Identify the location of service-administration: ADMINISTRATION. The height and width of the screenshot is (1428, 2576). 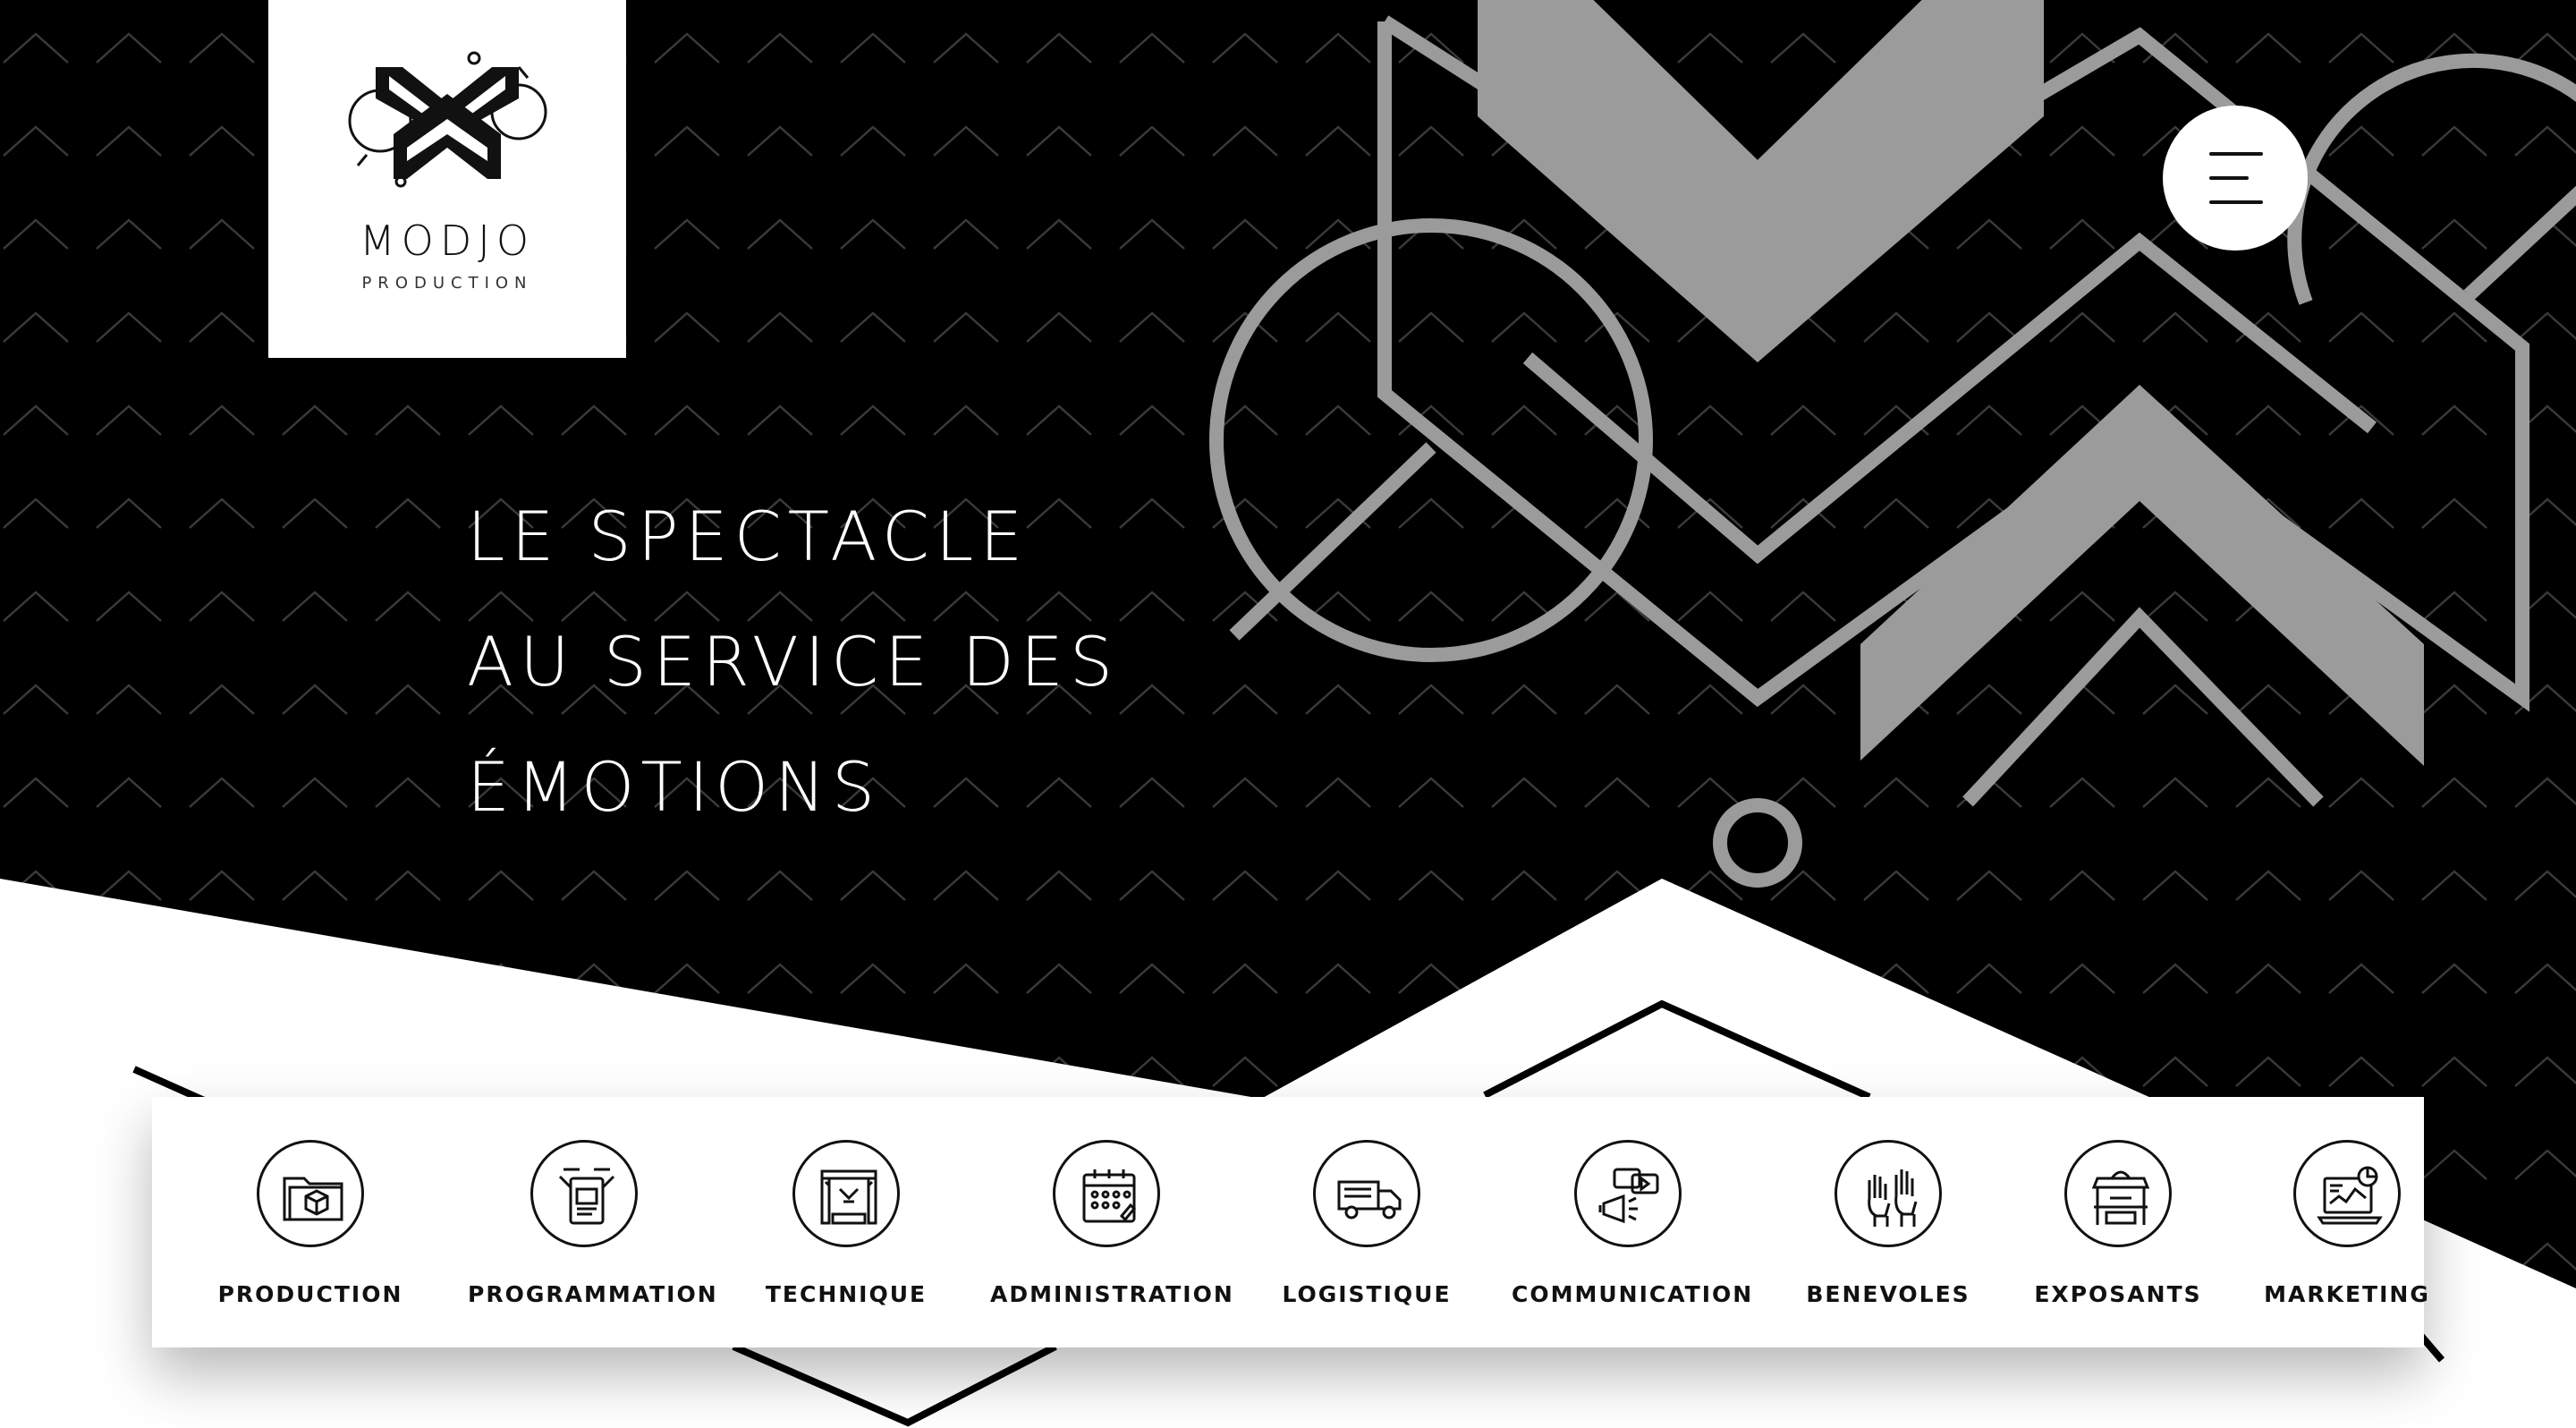
(1112, 1223).